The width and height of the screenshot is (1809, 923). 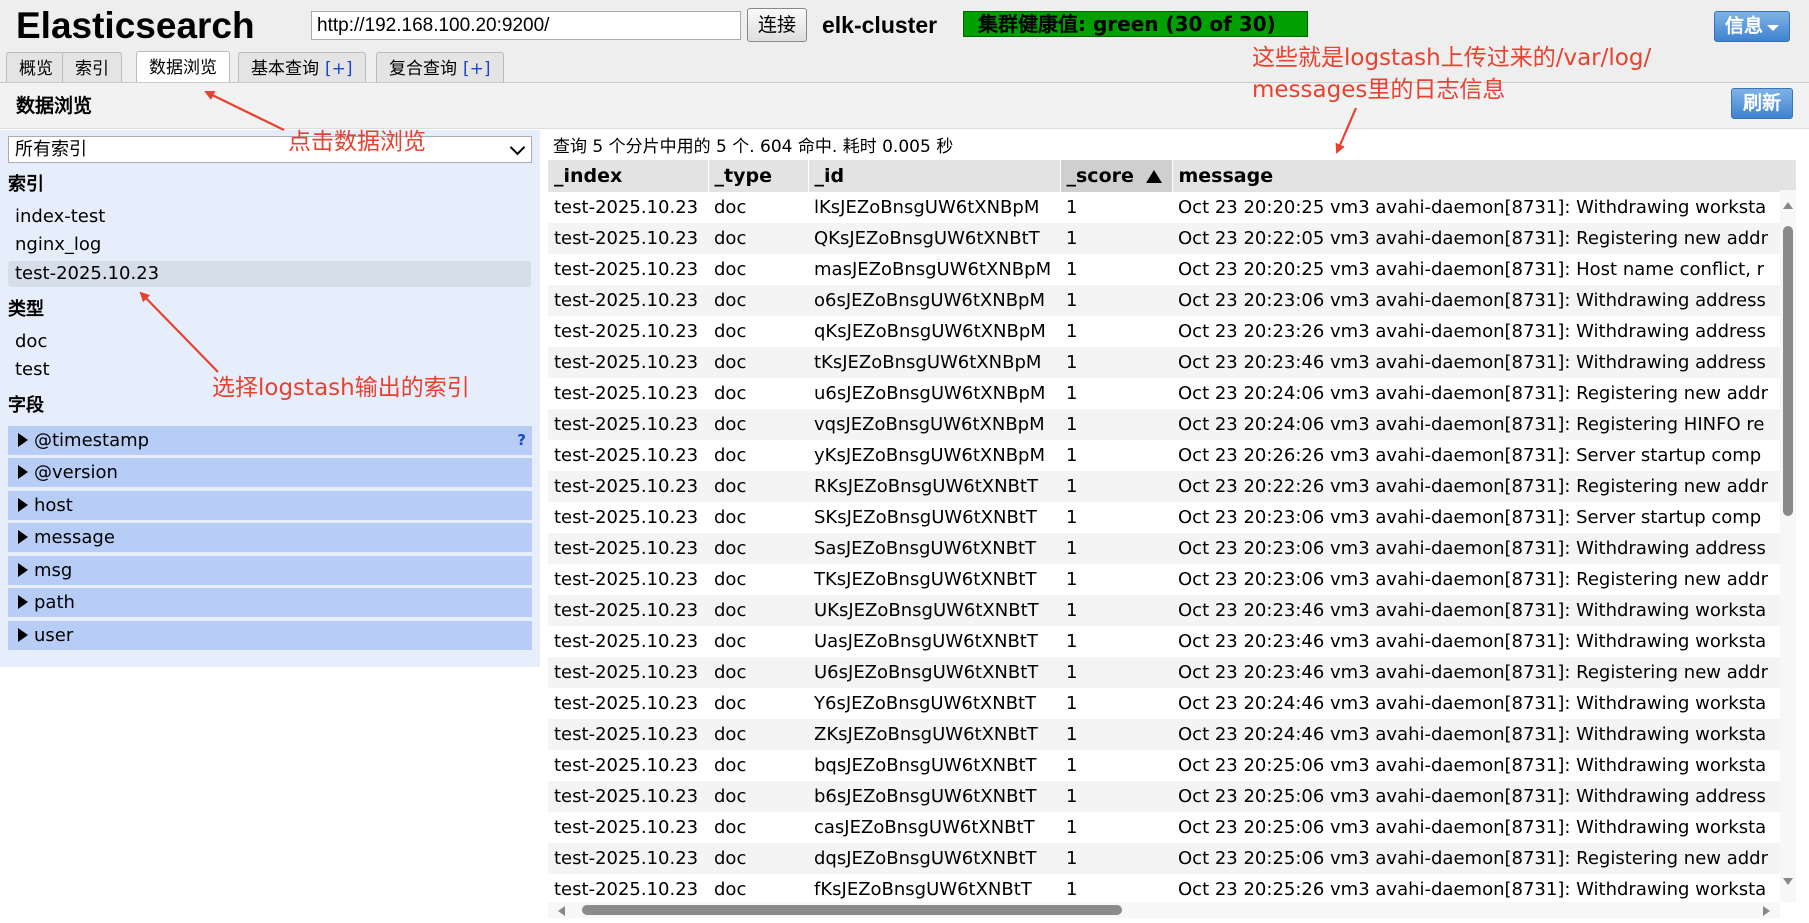 I want to click on arrow-to-message-column, so click(x=1346, y=130).